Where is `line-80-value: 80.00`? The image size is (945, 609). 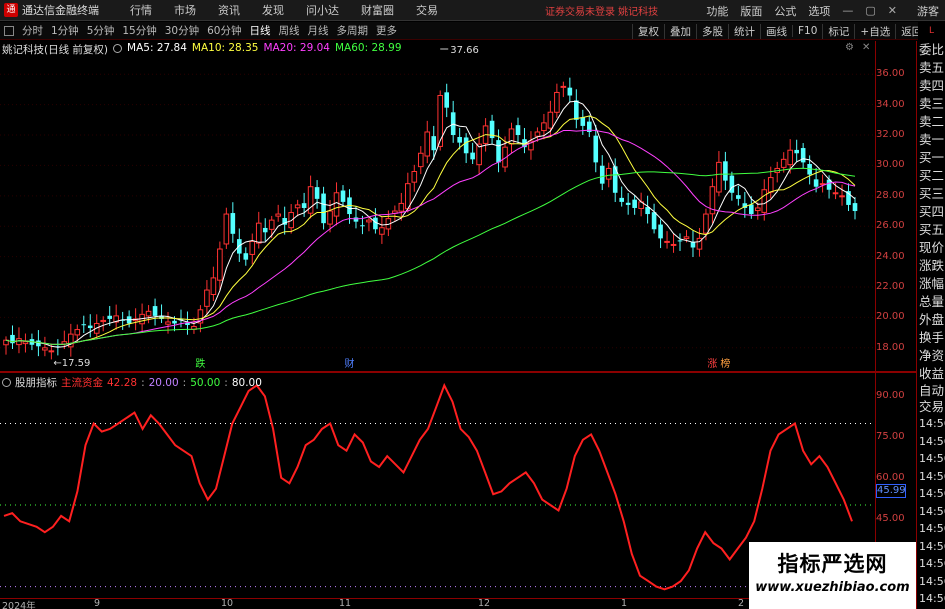
line-80-value: 80.00 is located at coordinates (246, 382).